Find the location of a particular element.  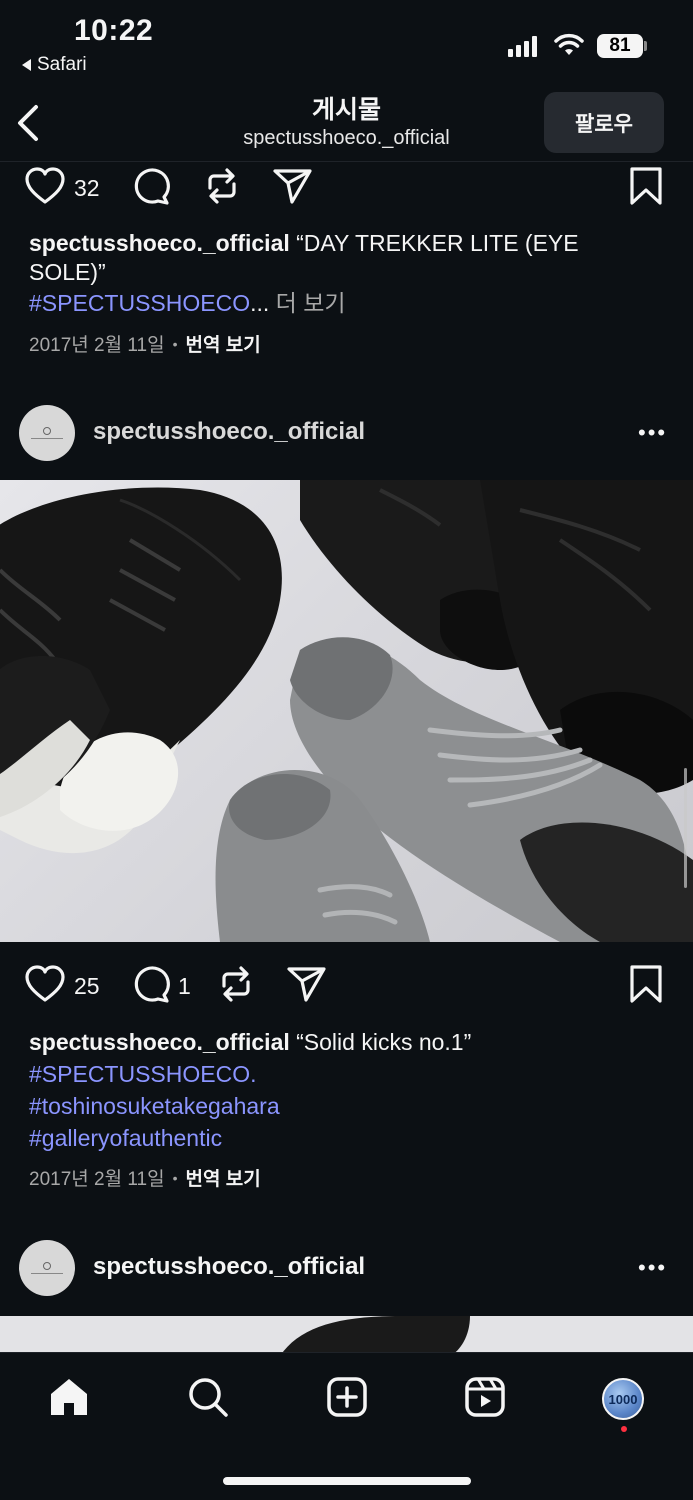

nav-search is located at coordinates (208, 1399).